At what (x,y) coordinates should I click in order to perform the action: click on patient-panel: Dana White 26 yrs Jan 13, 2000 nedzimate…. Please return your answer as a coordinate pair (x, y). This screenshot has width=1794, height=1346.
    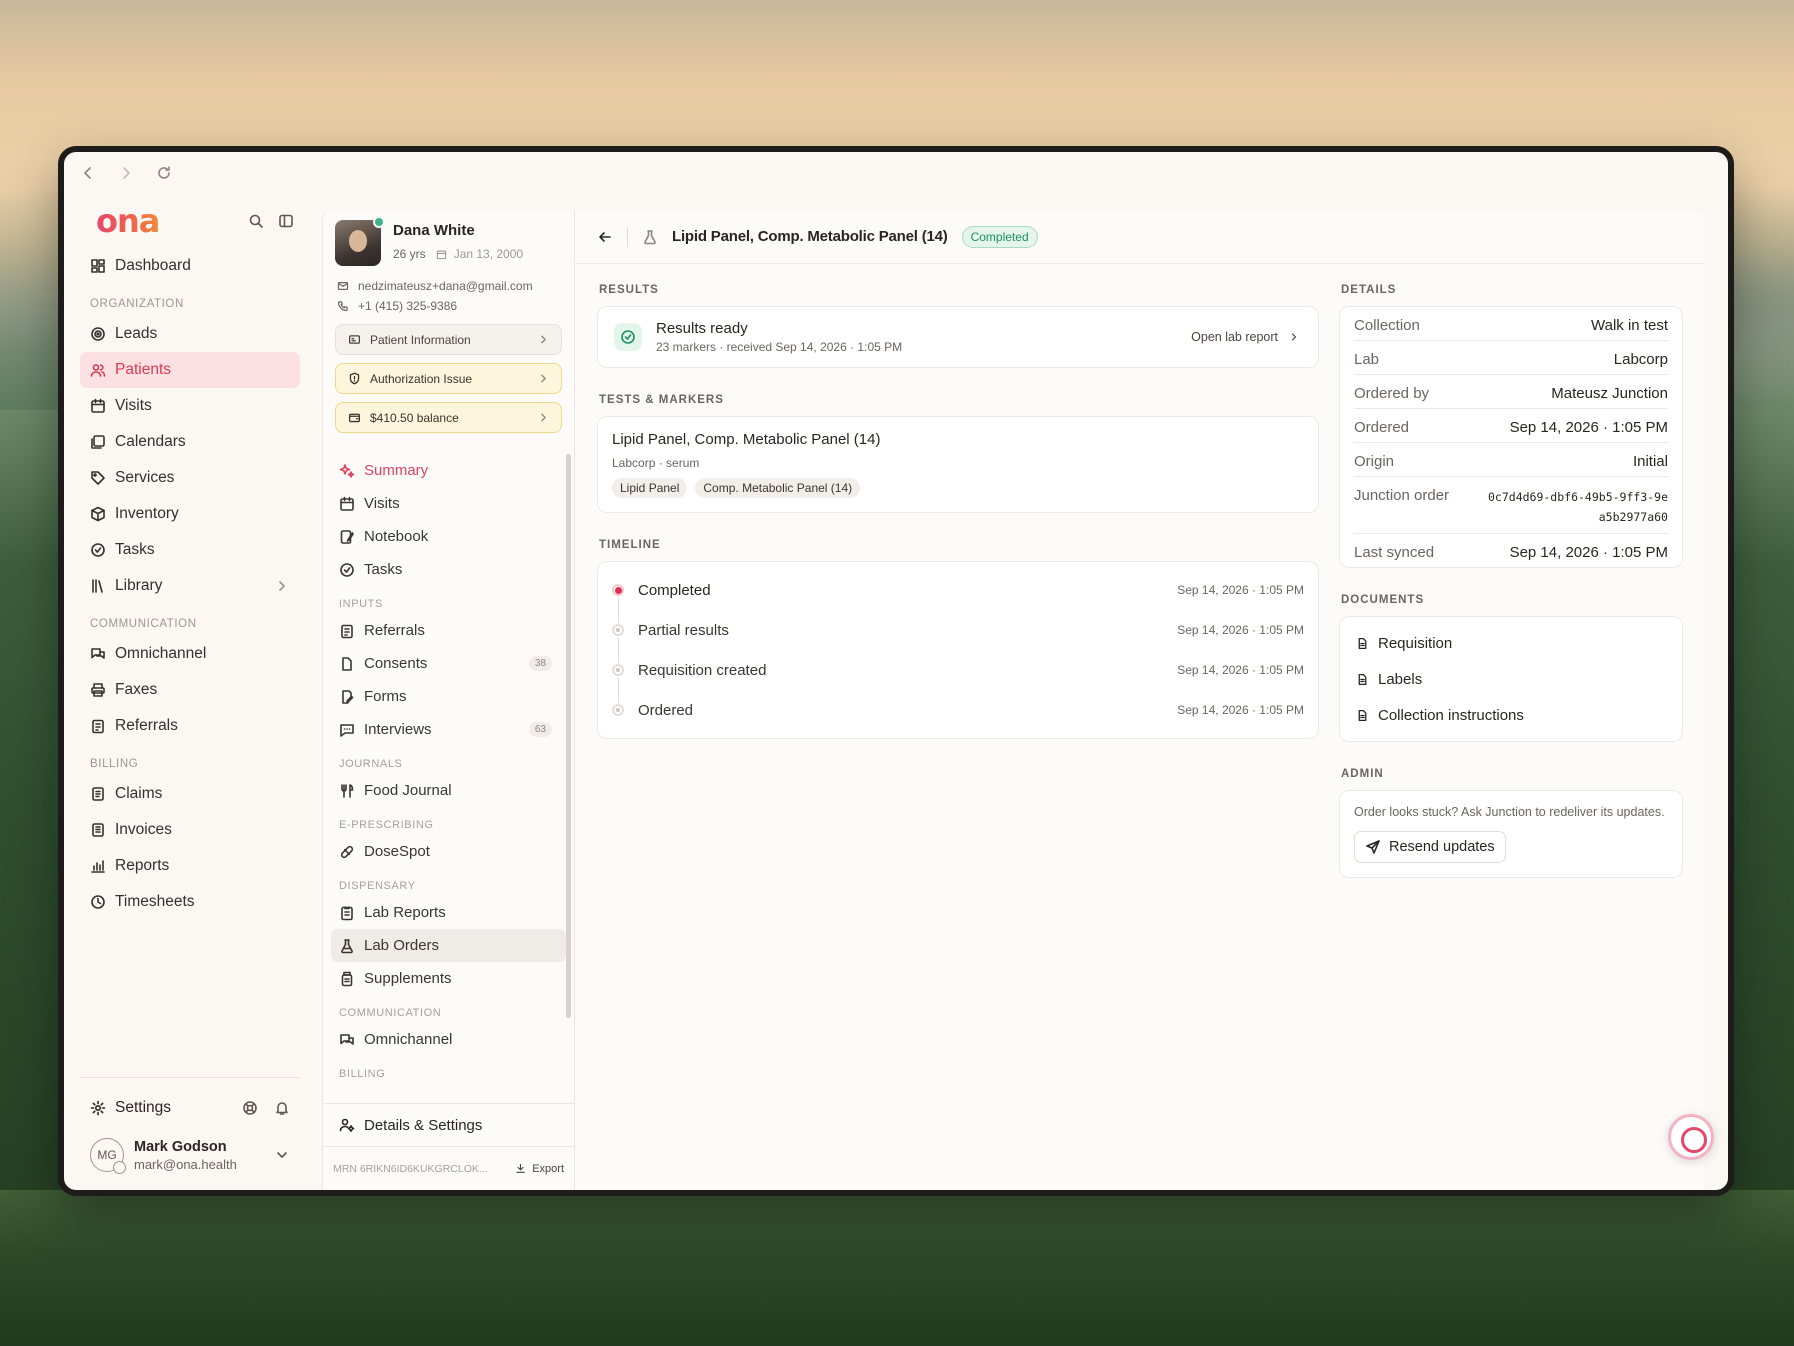
    Looking at the image, I should click on (448, 700).